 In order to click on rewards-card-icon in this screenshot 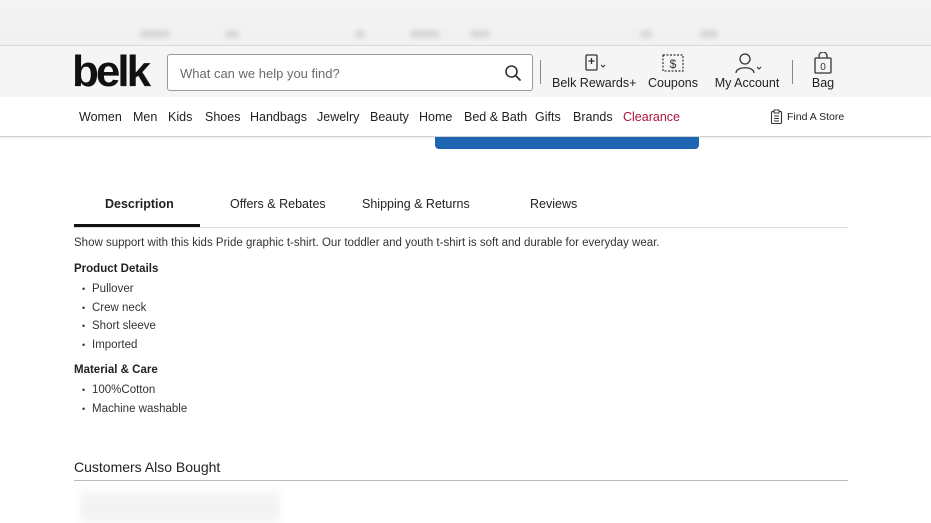, I will do `click(595, 62)`.